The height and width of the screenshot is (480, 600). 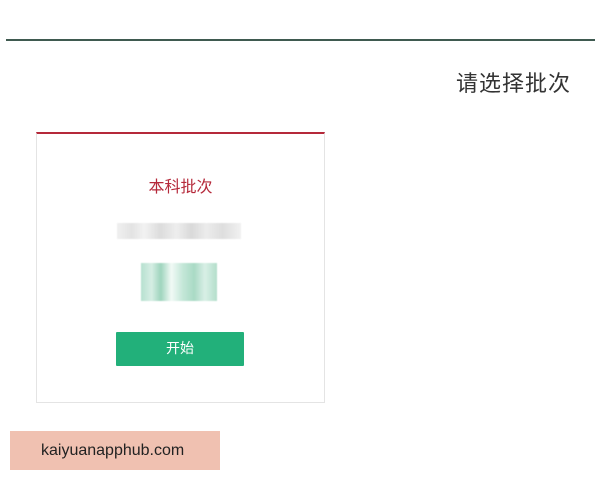 What do you see at coordinates (513, 84) in the screenshot?
I see `page-title: 请选择批次` at bounding box center [513, 84].